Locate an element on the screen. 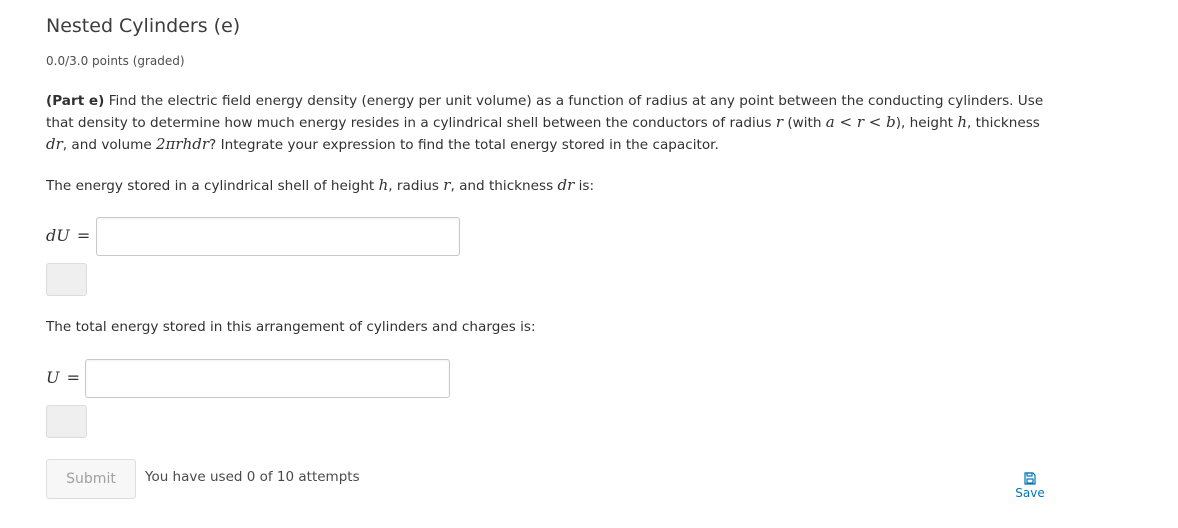 This screenshot has height=528, width=1178. math-range: a < r < b is located at coordinates (860, 122).